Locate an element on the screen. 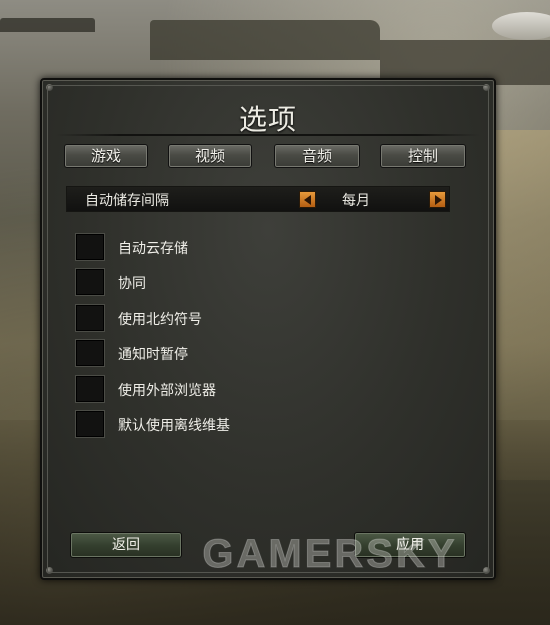  option-label: 使用北约符号 is located at coordinates (160, 320).